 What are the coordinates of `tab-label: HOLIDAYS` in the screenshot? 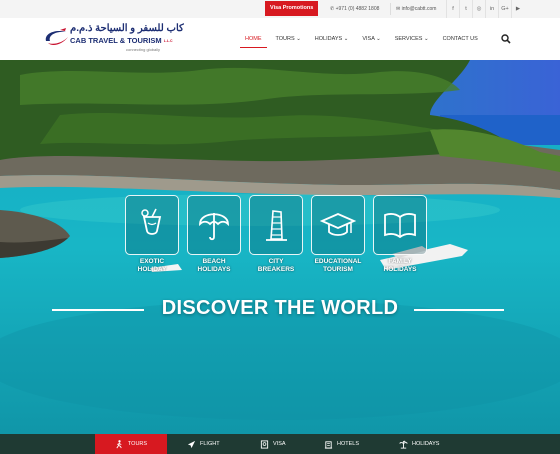 It's located at (426, 444).